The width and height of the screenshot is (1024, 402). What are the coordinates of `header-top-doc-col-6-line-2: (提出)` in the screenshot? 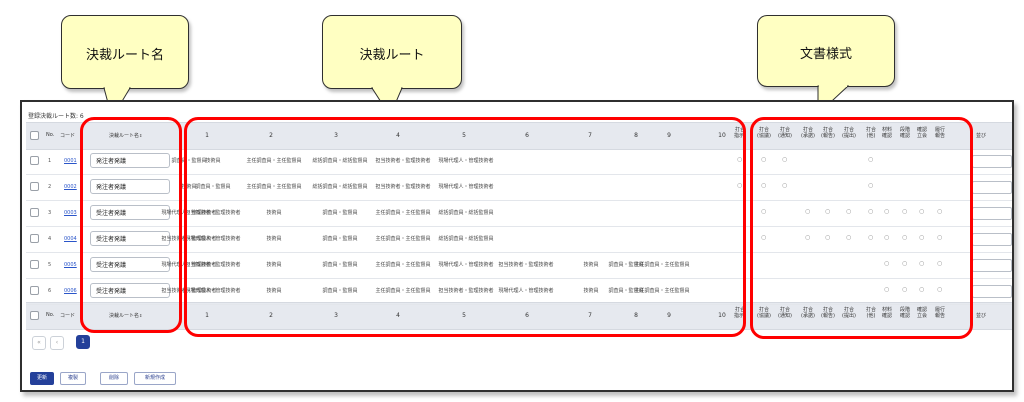 It's located at (849, 136).